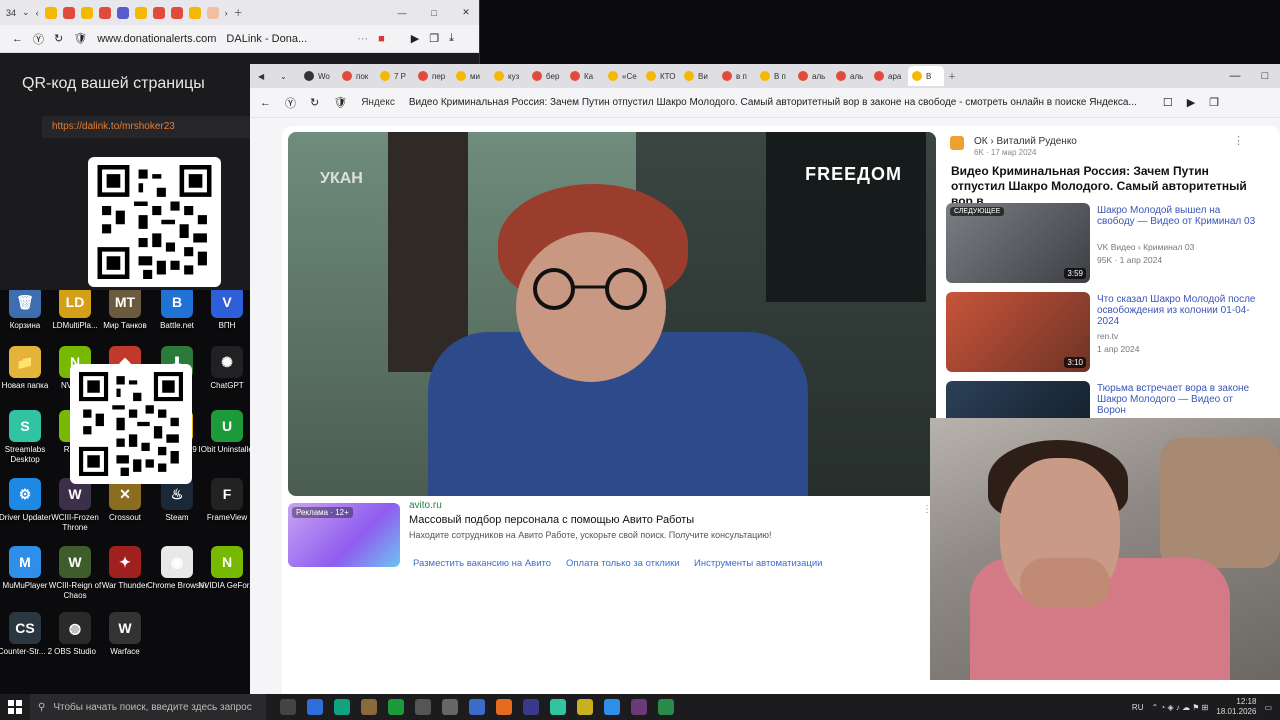 The width and height of the screenshot is (1280, 720). What do you see at coordinates (322, 512) in the screenshot?
I see `ad-badge: Реклама · 12+` at bounding box center [322, 512].